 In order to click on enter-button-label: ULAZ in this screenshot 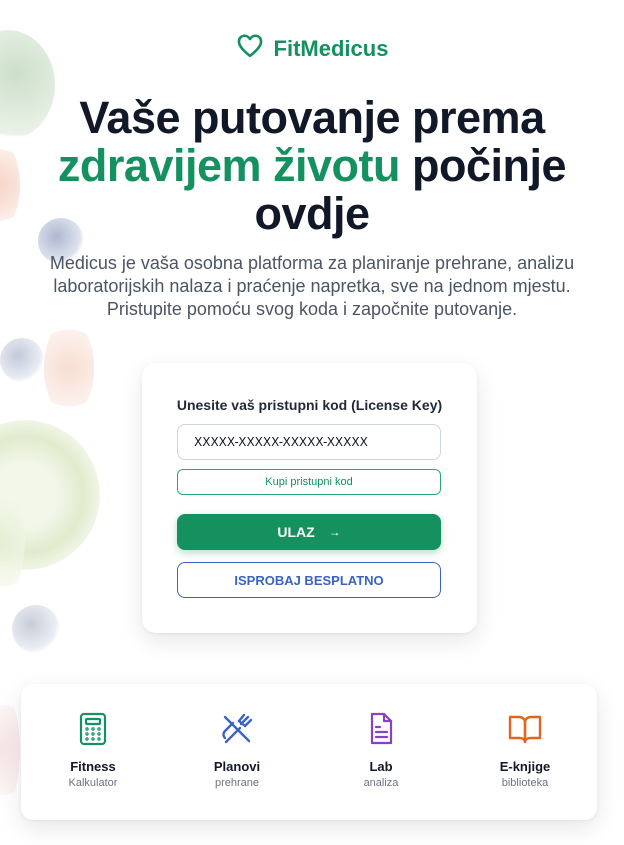, I will do `click(296, 532)`.